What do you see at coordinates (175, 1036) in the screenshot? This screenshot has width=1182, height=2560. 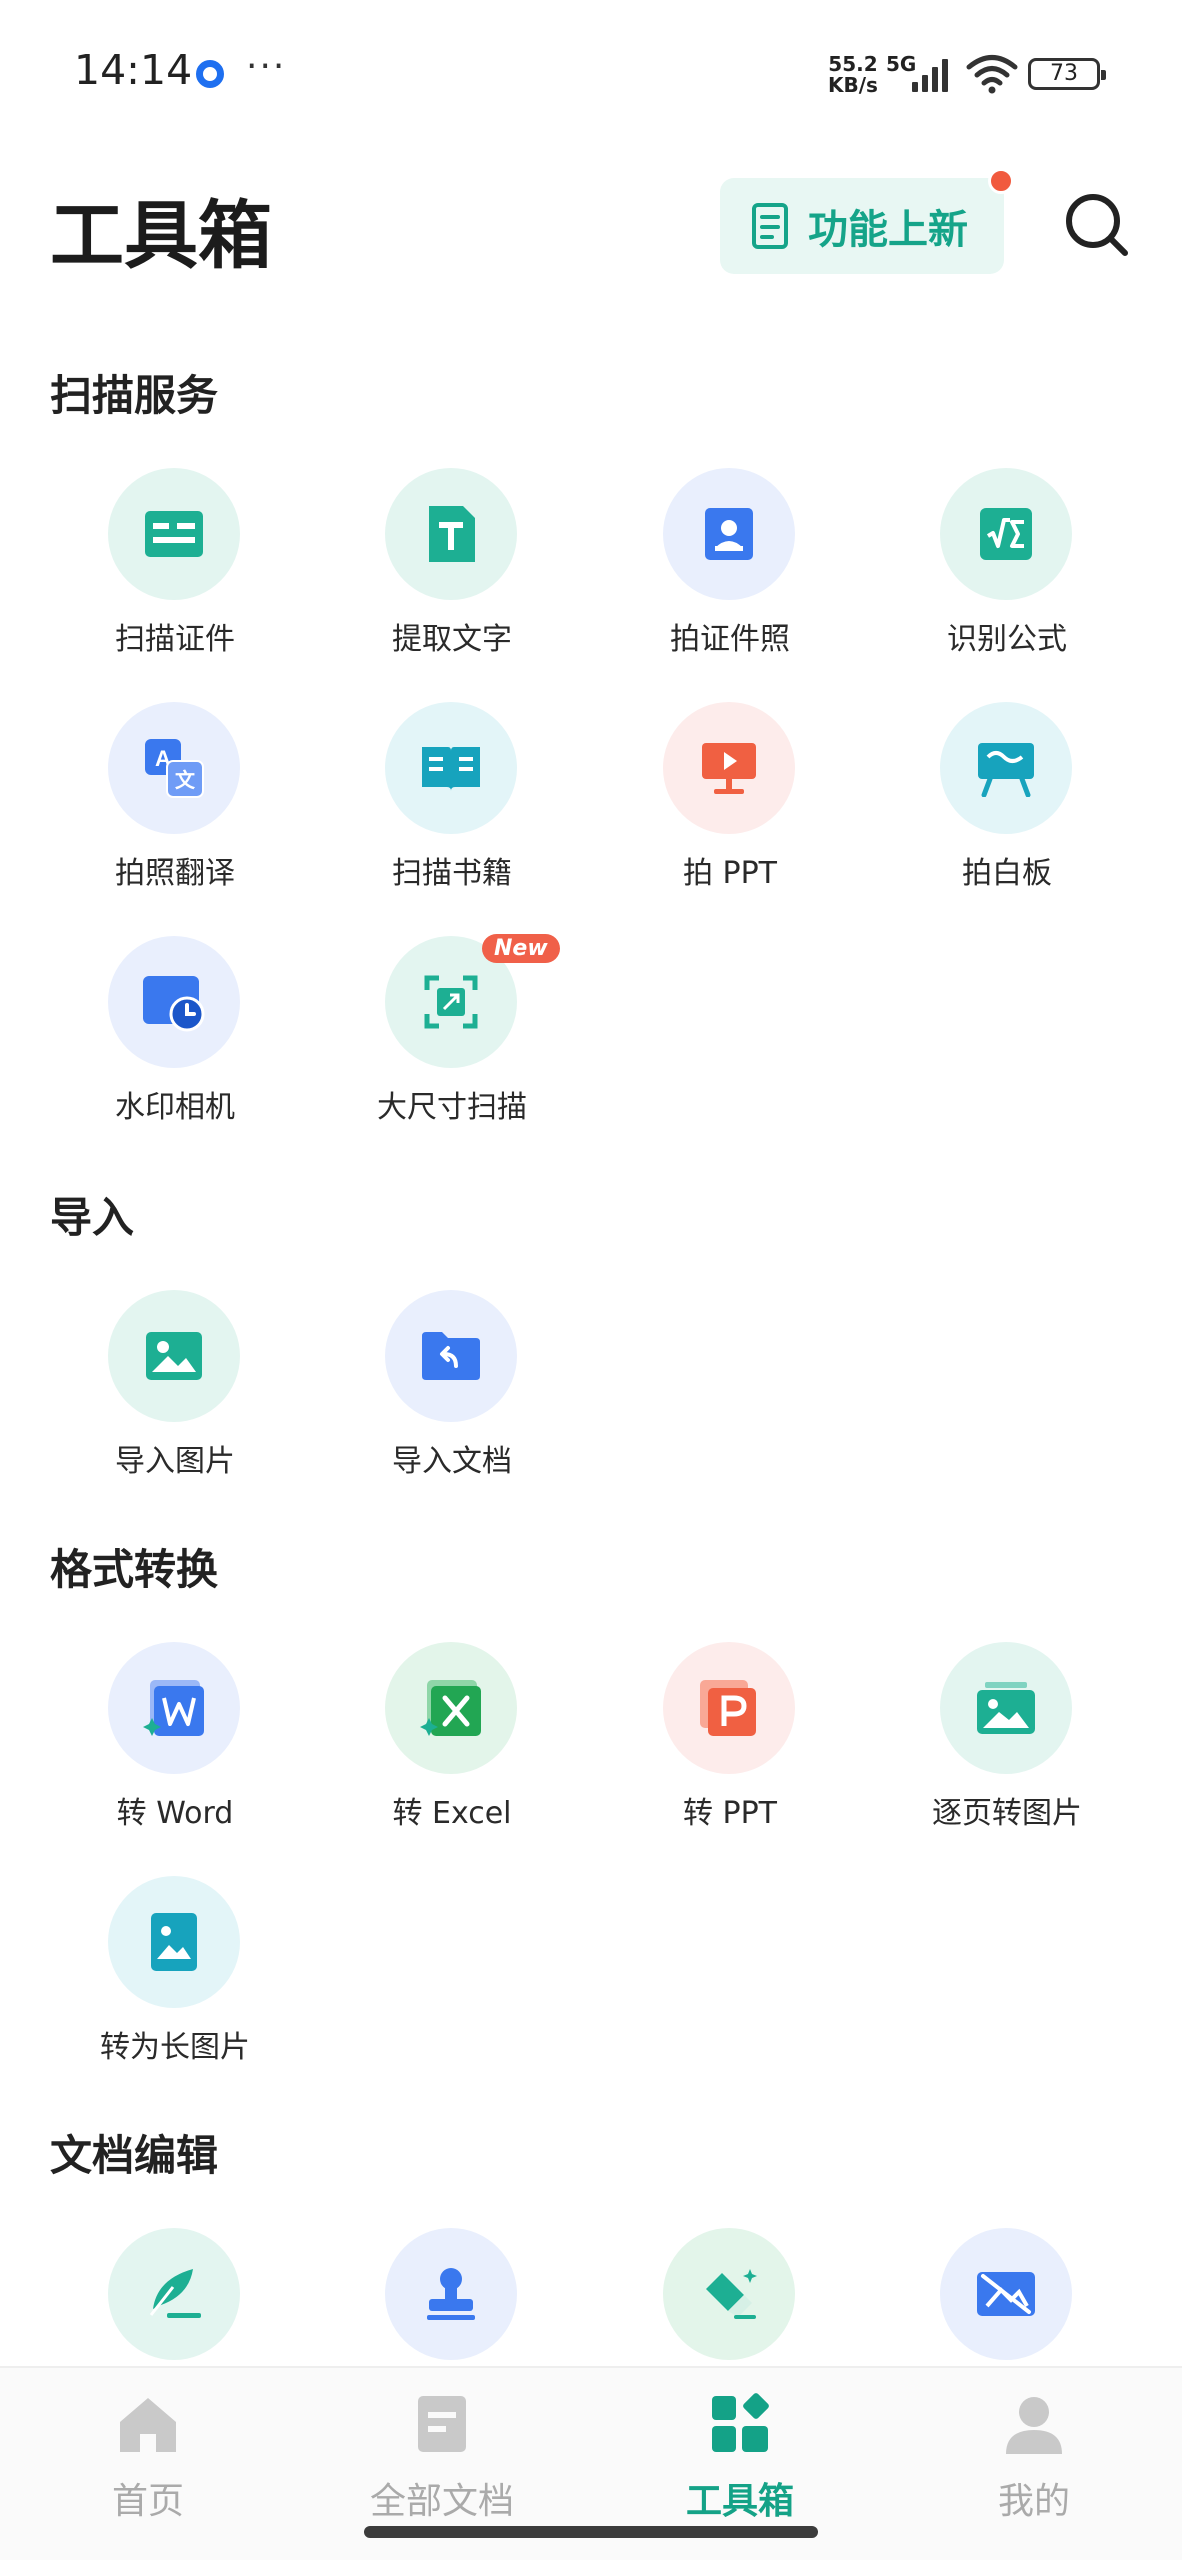 I see `tool-watermark-camera: 水印相机` at bounding box center [175, 1036].